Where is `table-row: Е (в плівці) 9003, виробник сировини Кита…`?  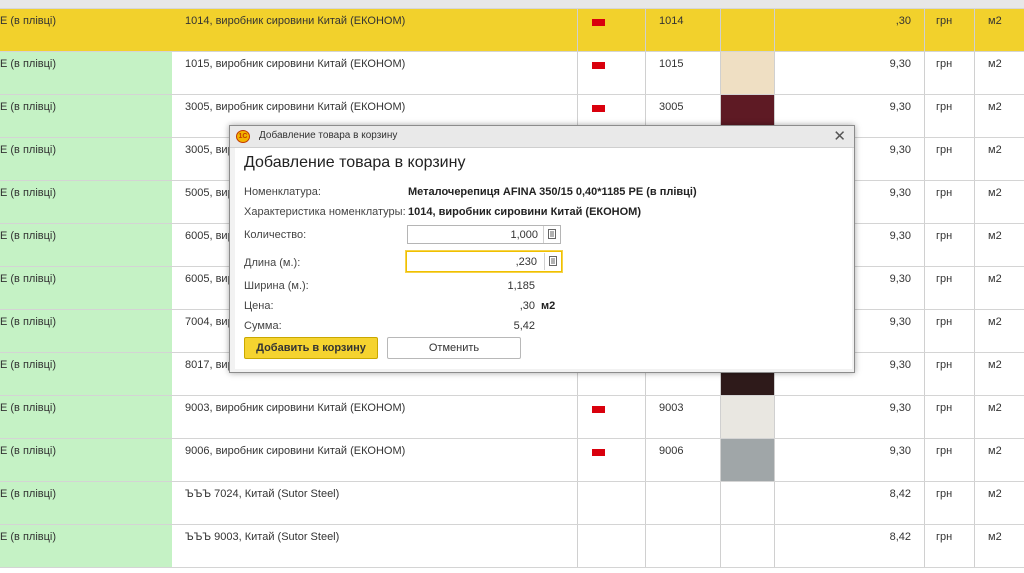
table-row: Е (в плівці) 9003, виробник сировини Кита… is located at coordinates (512, 417).